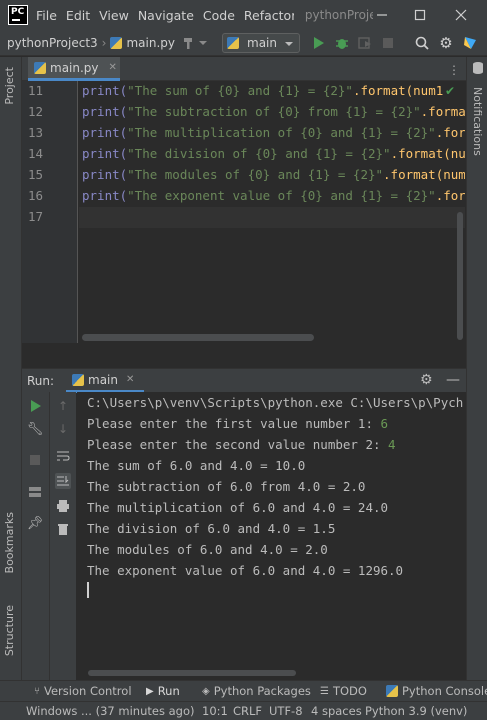 The height and width of the screenshot is (720, 487). I want to click on caret-position: 10:1, so click(215, 711).